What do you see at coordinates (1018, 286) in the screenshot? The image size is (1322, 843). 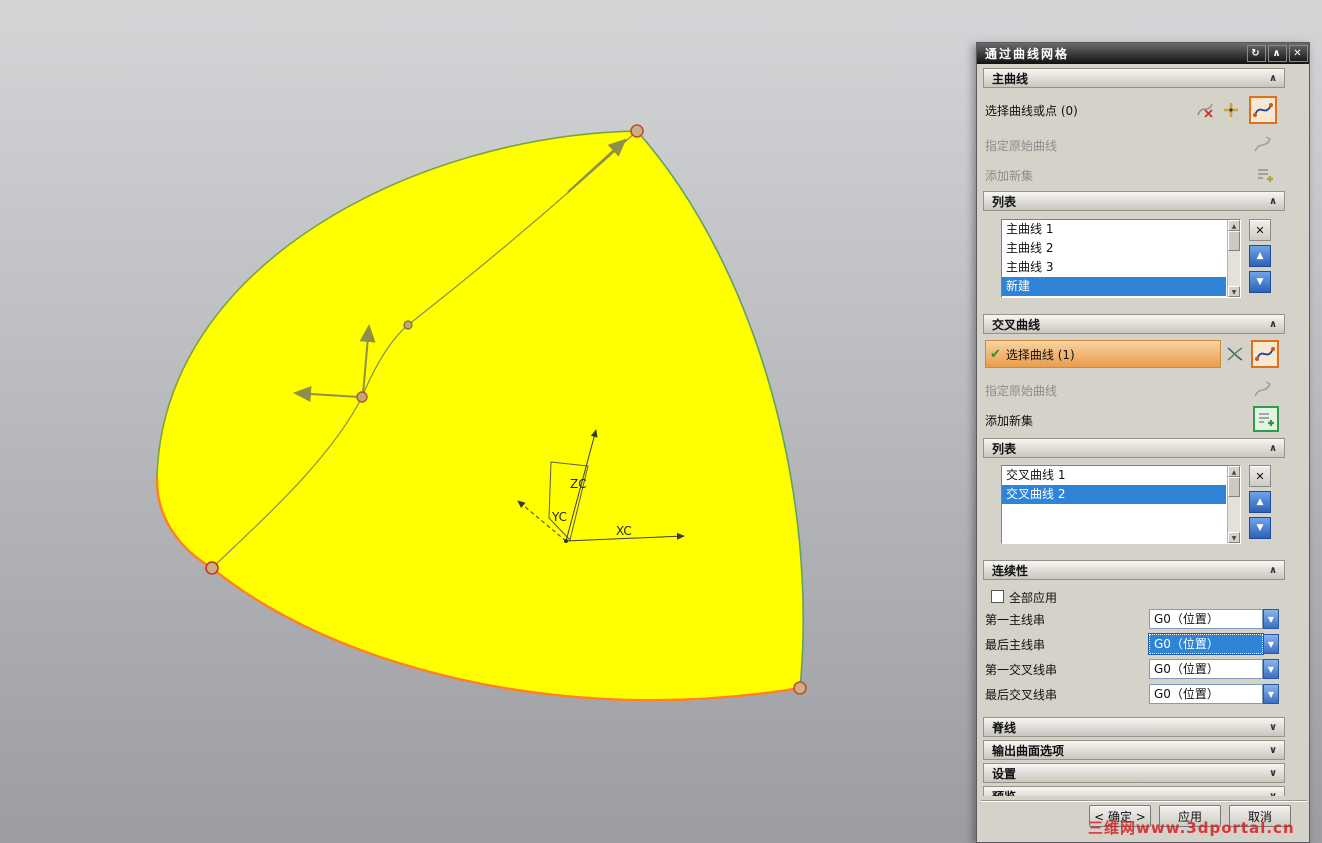 I see `list-item-label: 新建` at bounding box center [1018, 286].